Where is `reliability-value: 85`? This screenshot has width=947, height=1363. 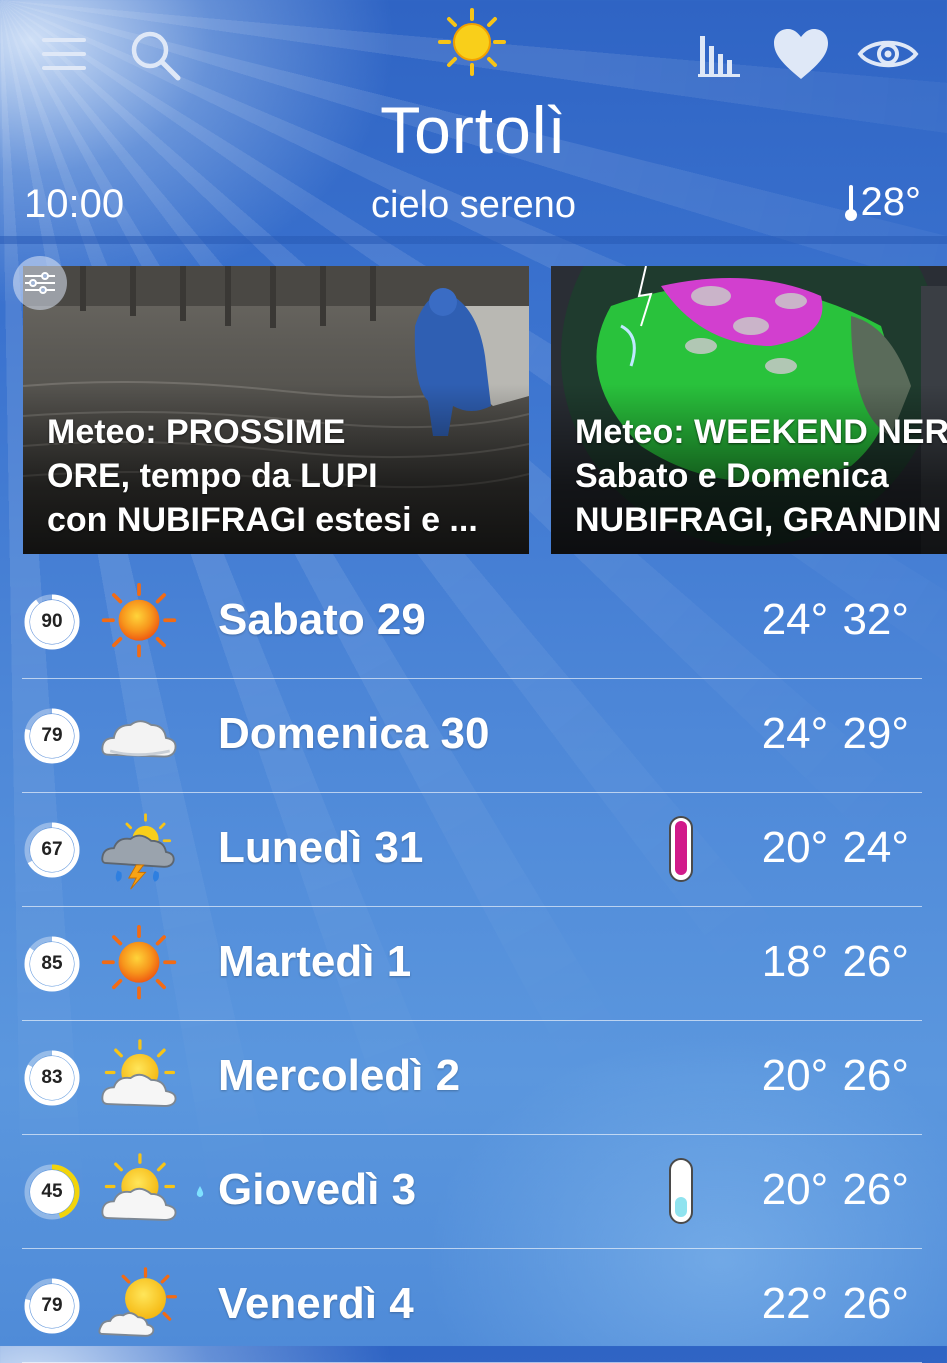
reliability-value: 85 is located at coordinates (52, 963).